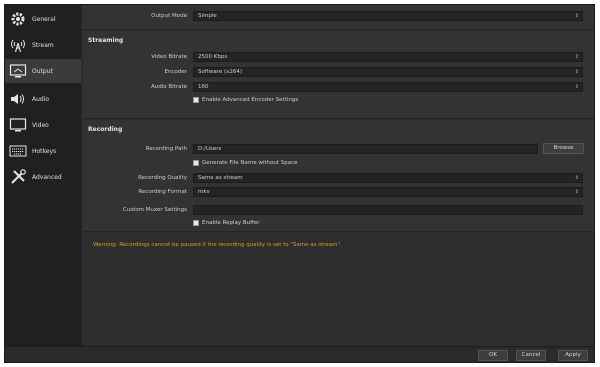 The height and width of the screenshot is (367, 600). I want to click on recording-format-label: Recording Format, so click(162, 192).